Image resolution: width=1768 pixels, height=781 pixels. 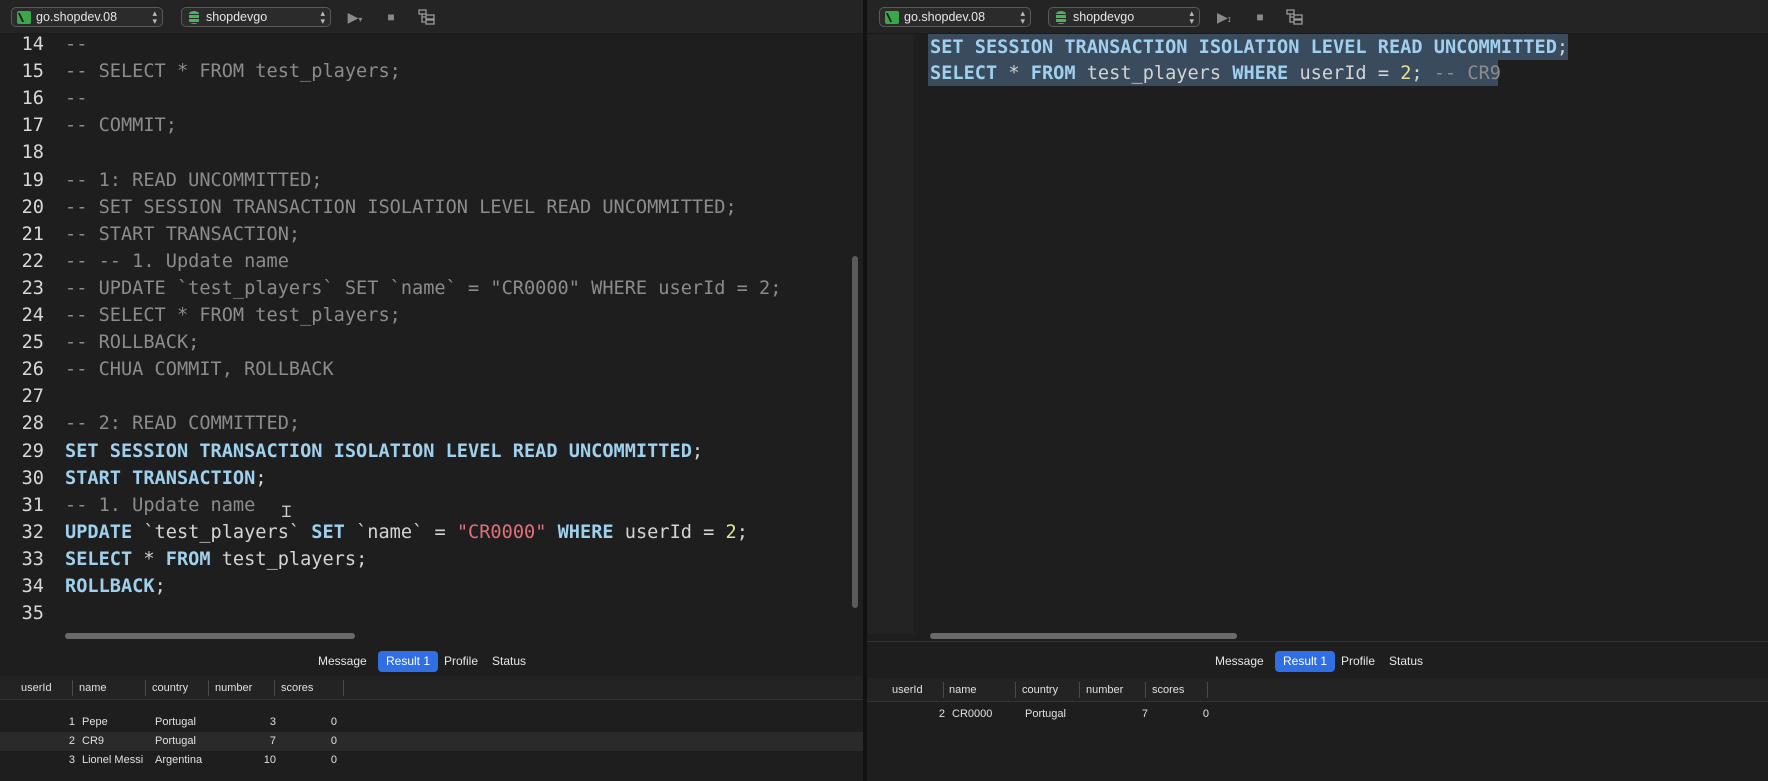 I want to click on code-text: -- ROLLBACK;, so click(x=132, y=342).